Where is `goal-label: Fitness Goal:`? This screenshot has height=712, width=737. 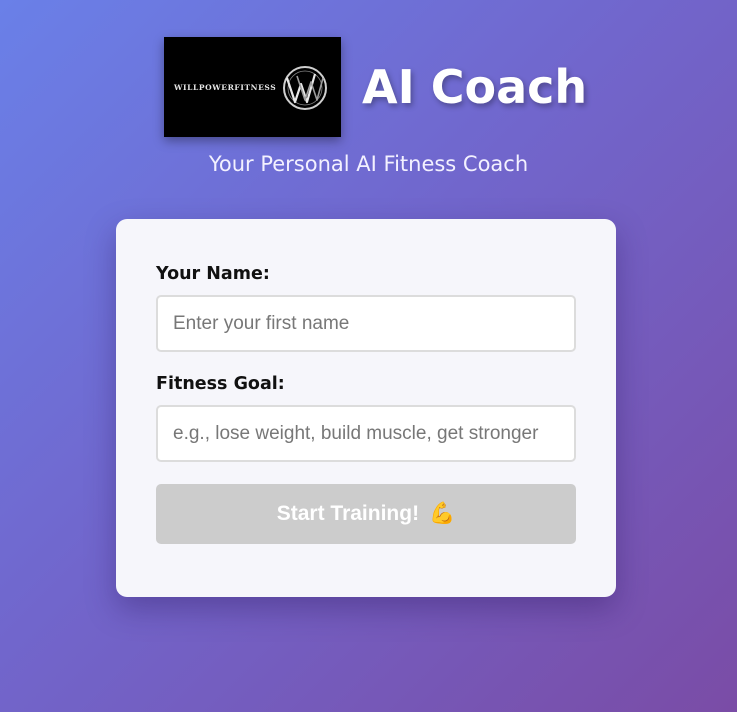
goal-label: Fitness Goal: is located at coordinates (220, 384).